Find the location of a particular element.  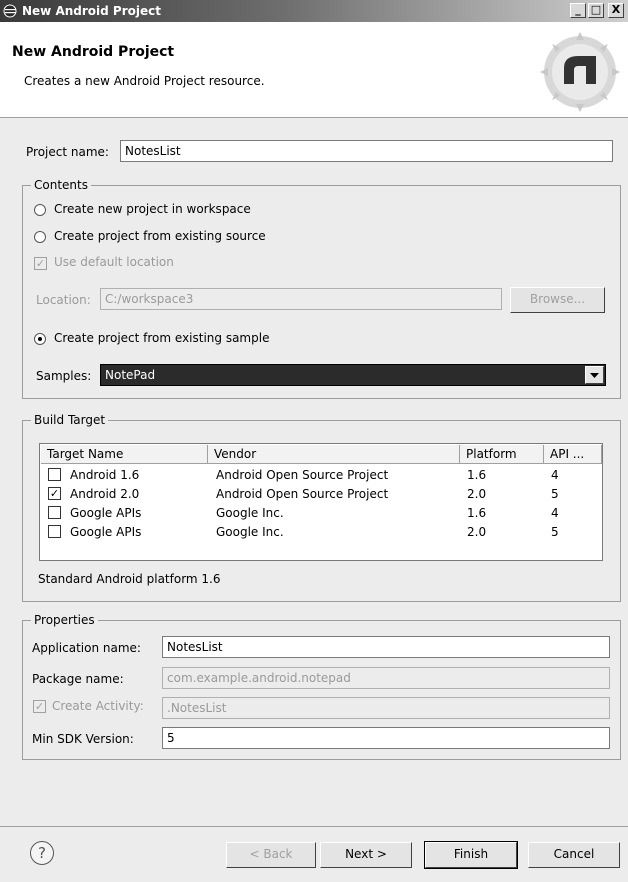

application-name-input: NotesList is located at coordinates (386, 647).